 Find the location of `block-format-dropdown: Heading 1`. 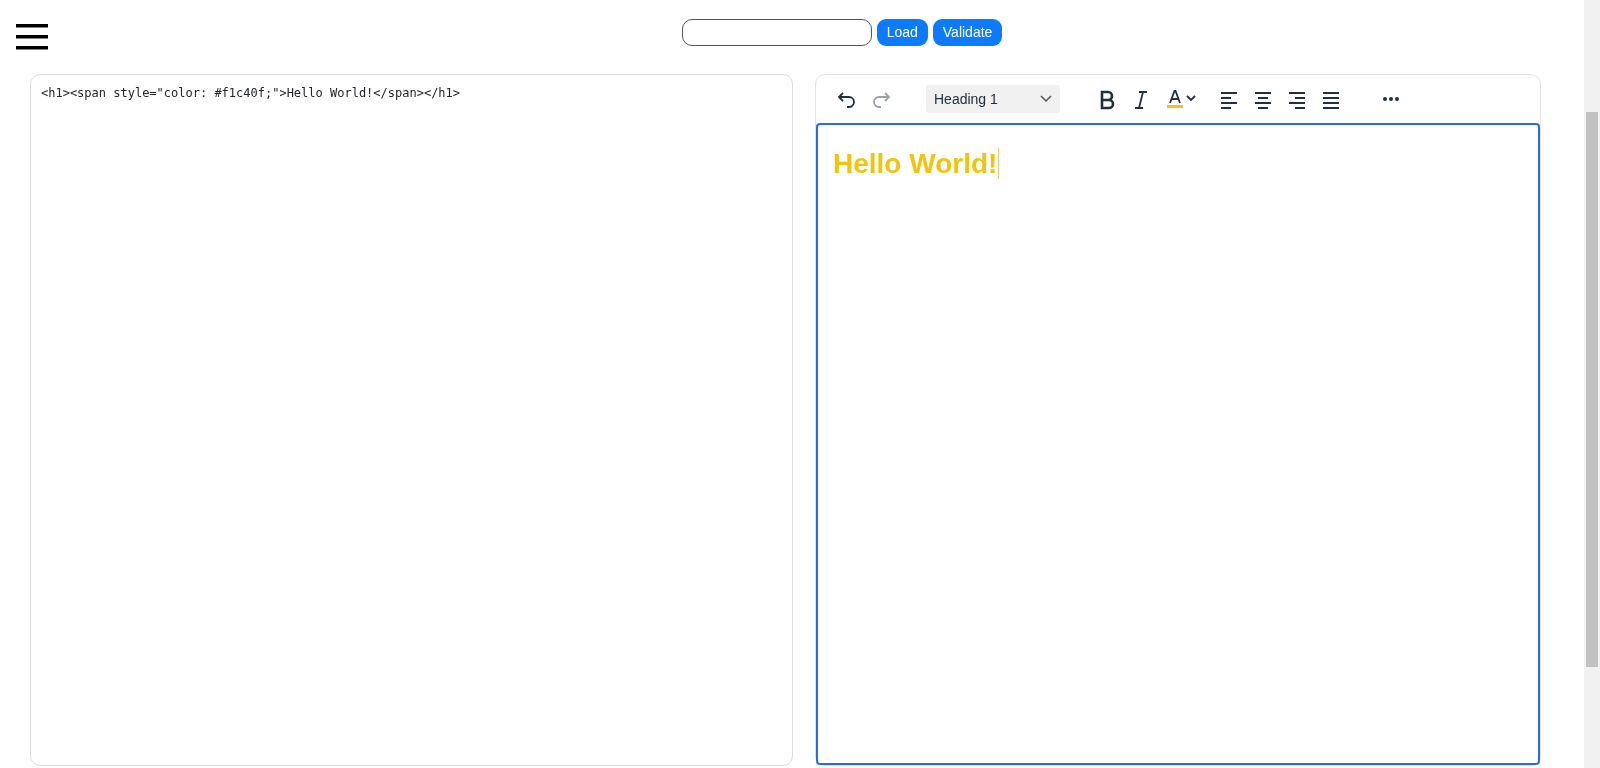

block-format-dropdown: Heading 1 is located at coordinates (993, 99).